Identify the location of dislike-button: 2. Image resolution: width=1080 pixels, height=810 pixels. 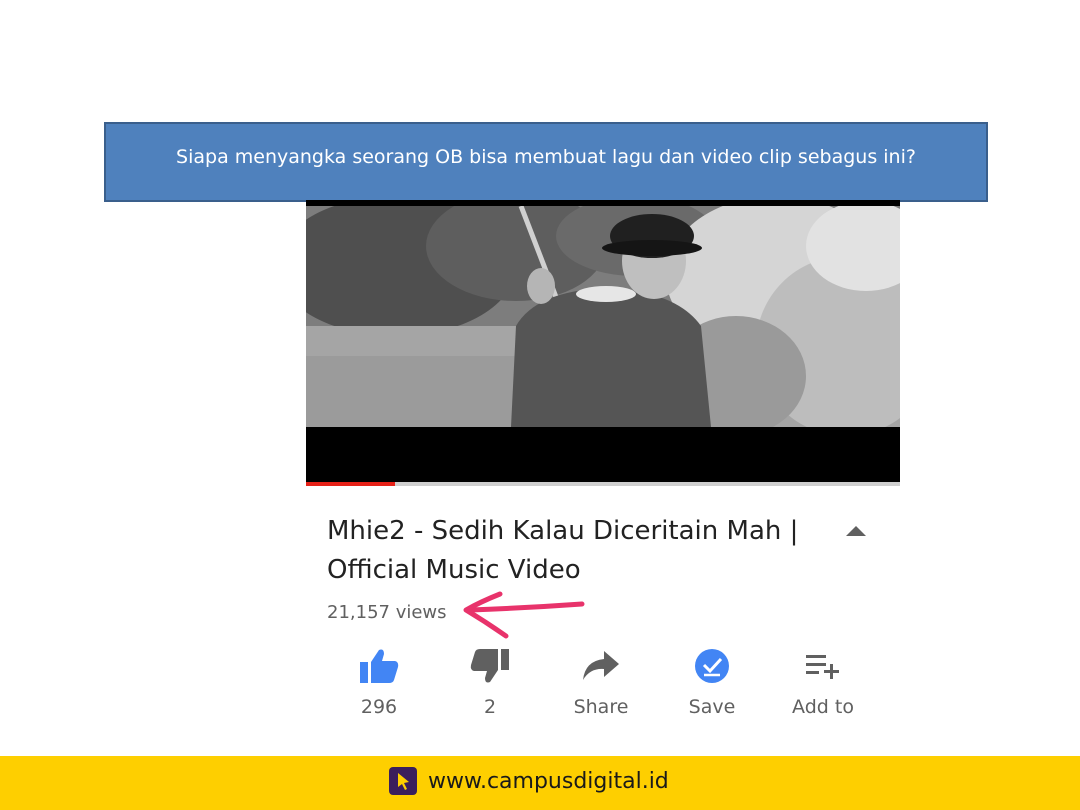
(490, 683).